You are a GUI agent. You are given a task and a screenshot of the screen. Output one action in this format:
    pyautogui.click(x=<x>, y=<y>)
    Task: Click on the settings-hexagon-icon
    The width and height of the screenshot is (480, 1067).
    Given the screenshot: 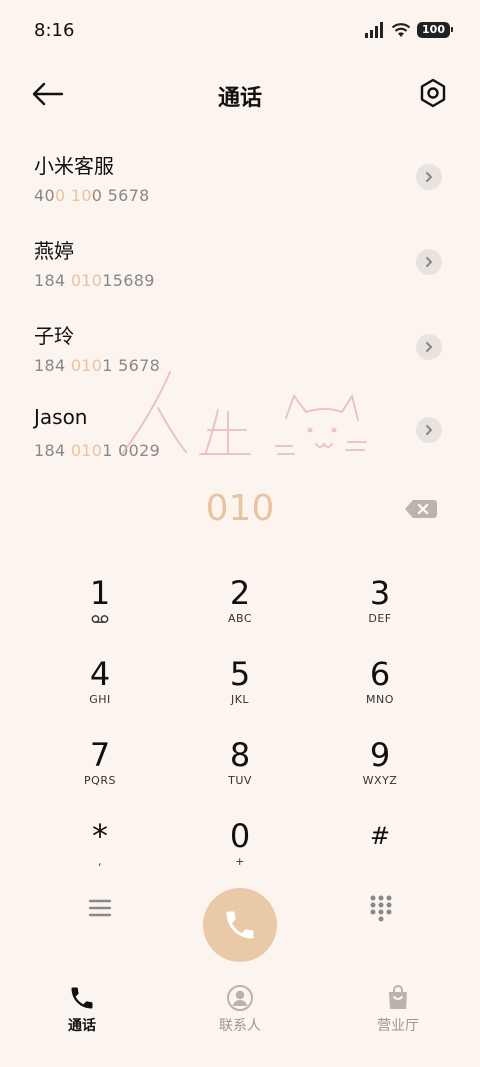 What is the action you would take?
    pyautogui.click(x=433, y=93)
    